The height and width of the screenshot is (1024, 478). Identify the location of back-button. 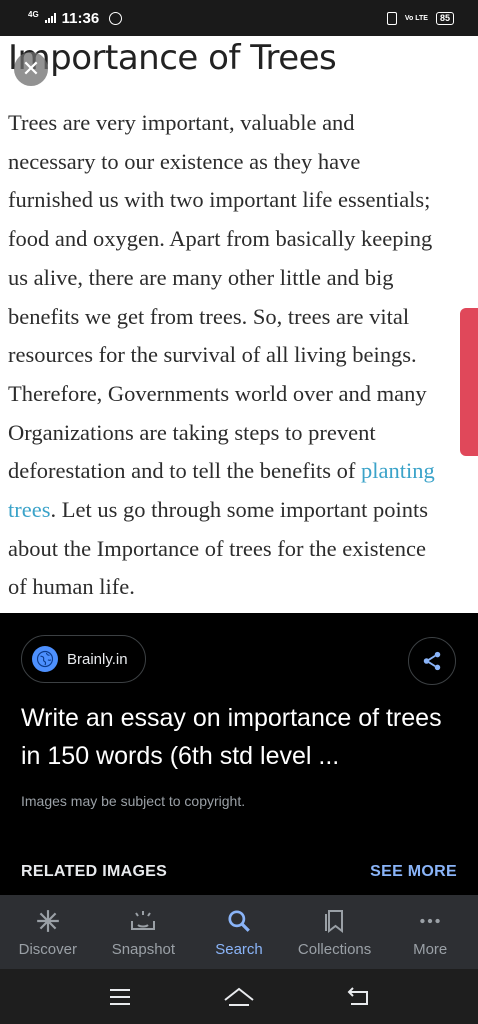
(358, 997).